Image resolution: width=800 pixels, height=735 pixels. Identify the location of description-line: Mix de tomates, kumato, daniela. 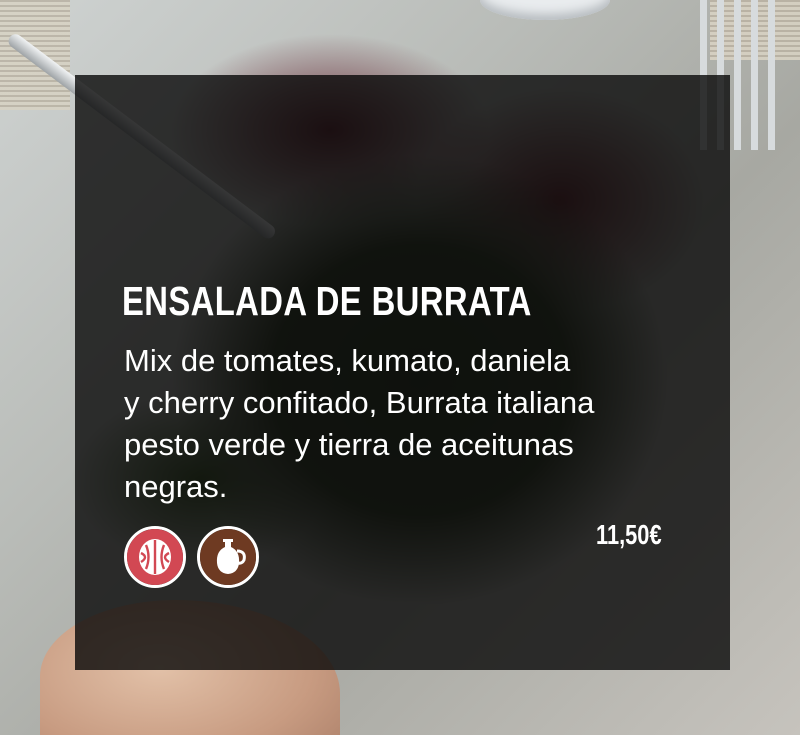
(347, 360).